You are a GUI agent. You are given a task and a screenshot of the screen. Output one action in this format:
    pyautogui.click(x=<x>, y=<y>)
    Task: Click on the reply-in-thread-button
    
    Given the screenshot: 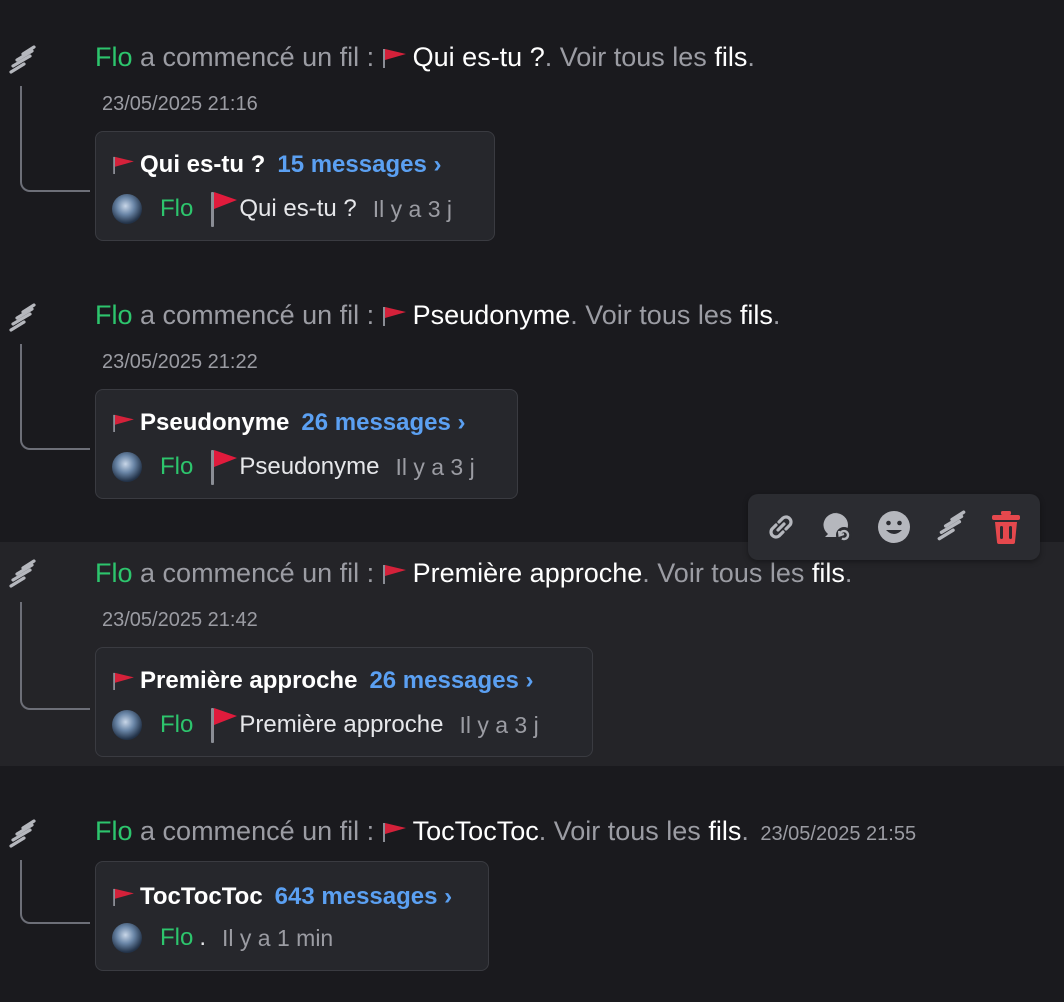 What is the action you would take?
    pyautogui.click(x=836, y=527)
    